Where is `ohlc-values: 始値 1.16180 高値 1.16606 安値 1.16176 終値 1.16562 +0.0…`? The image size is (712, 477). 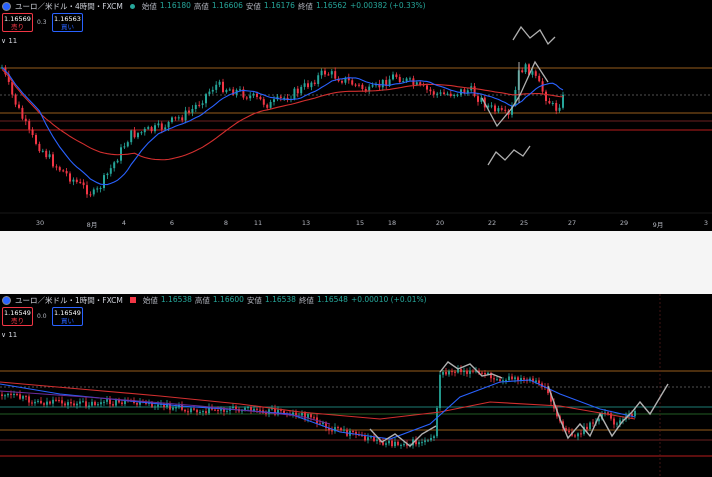 ohlc-values: 始値 1.16180 高値 1.16606 安値 1.16176 終値 1.16562 +0.0… is located at coordinates (284, 6).